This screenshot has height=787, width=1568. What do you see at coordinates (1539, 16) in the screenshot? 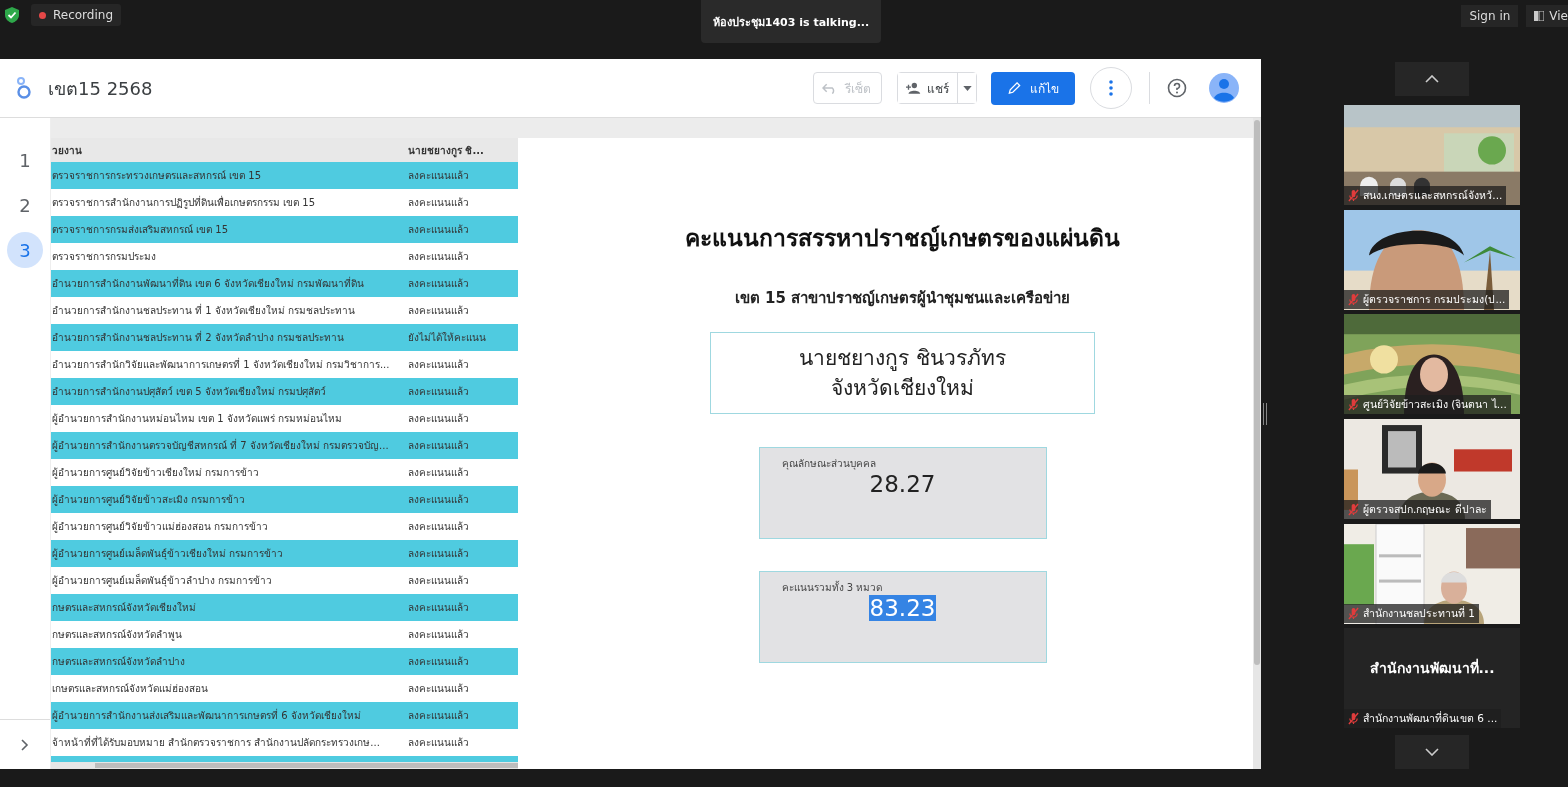
I see `view-icon` at bounding box center [1539, 16].